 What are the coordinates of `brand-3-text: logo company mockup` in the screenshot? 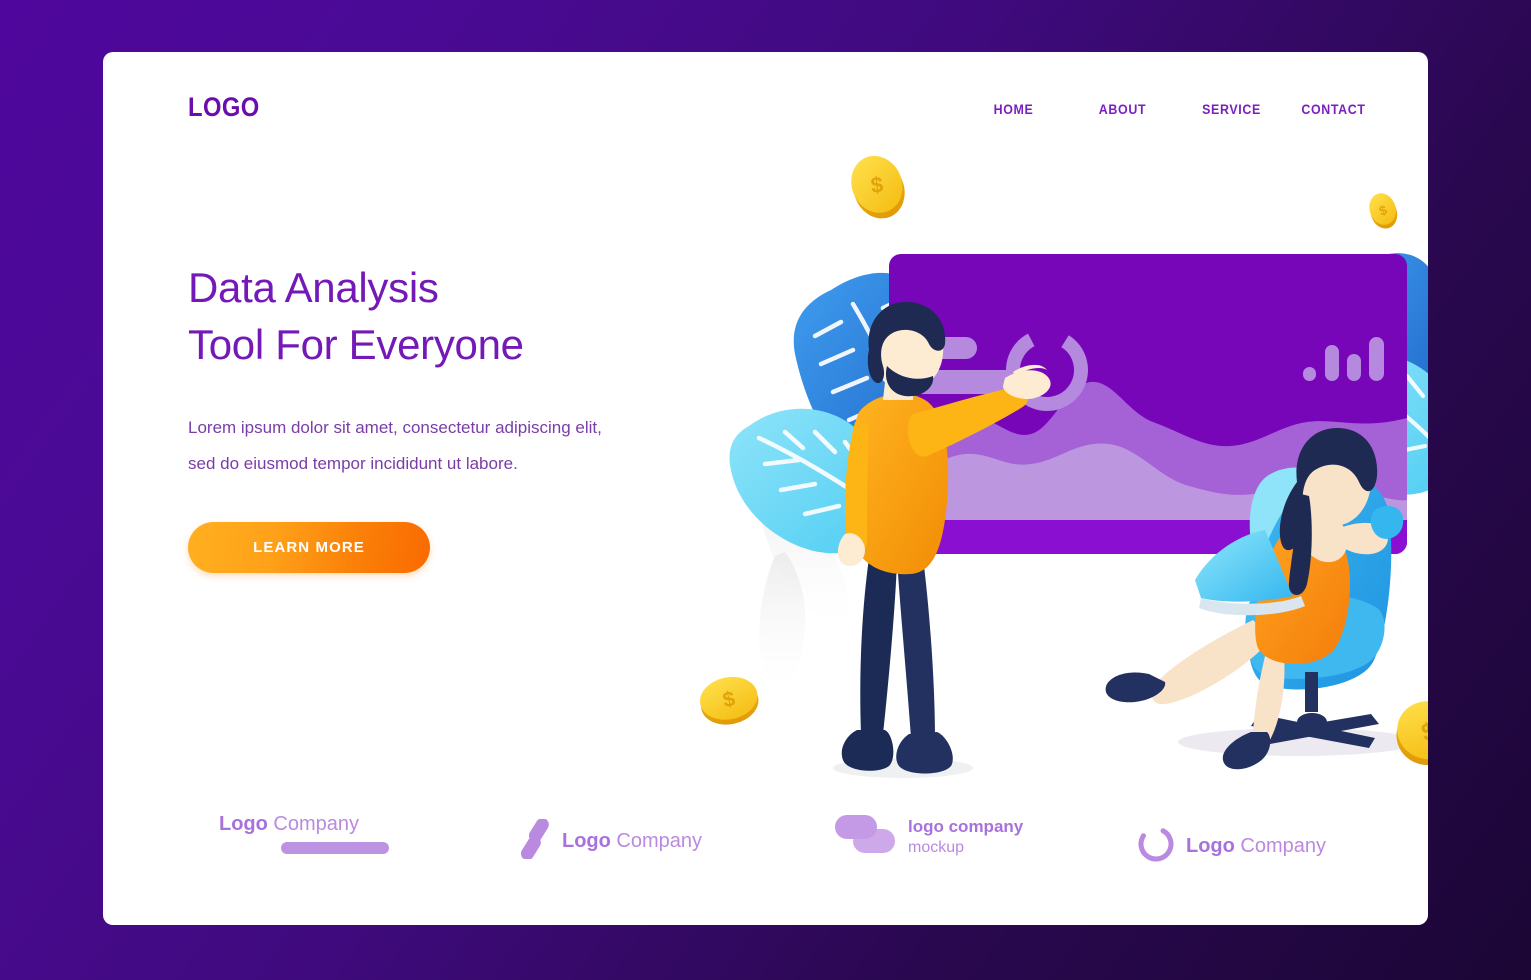 It's located at (965, 837).